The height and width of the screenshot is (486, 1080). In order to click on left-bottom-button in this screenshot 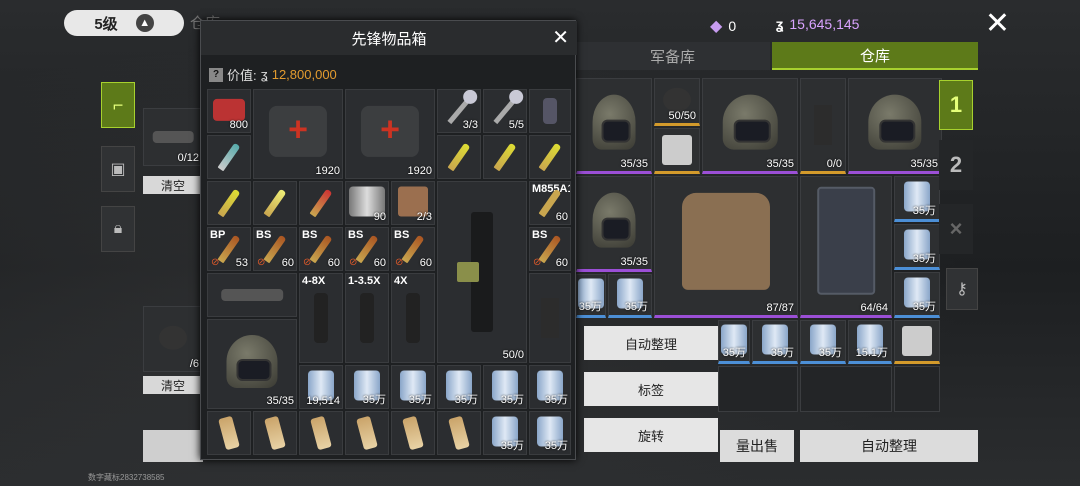, I will do `click(173, 446)`.